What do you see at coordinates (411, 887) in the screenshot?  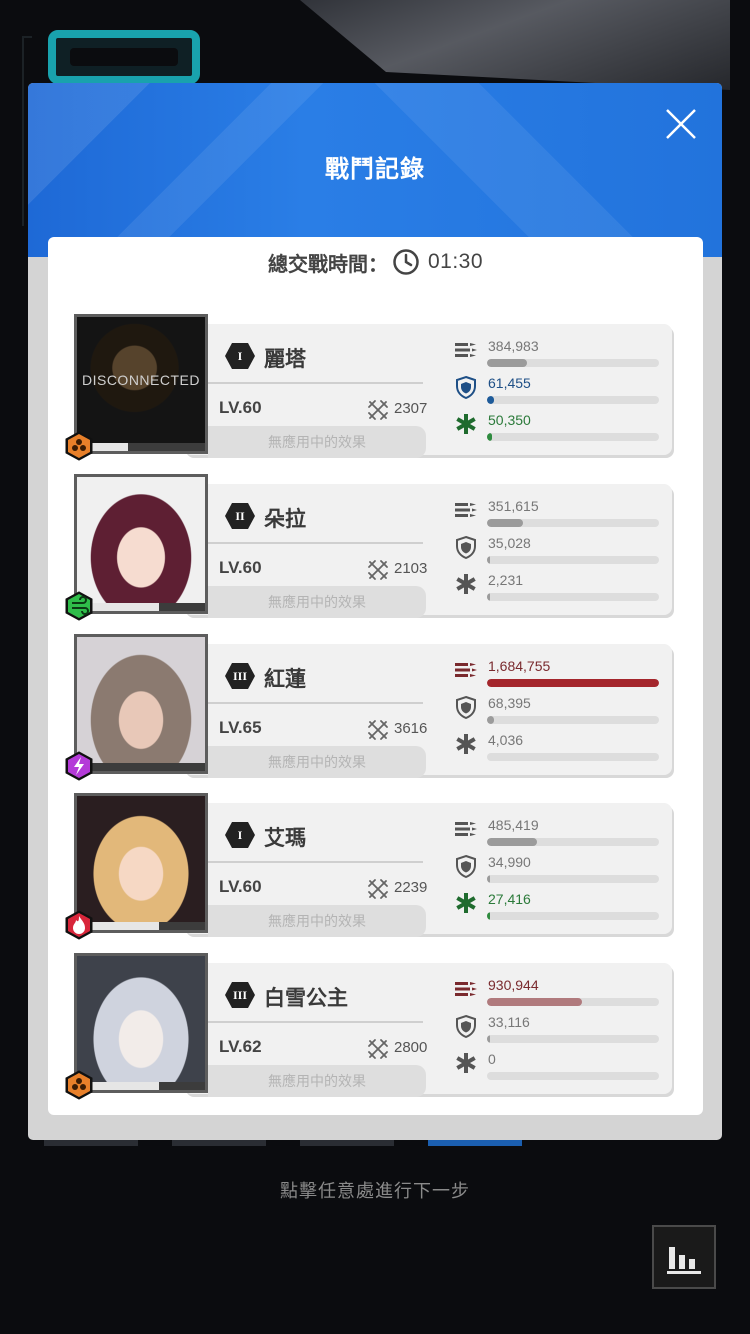 I see `power-value: 2239` at bounding box center [411, 887].